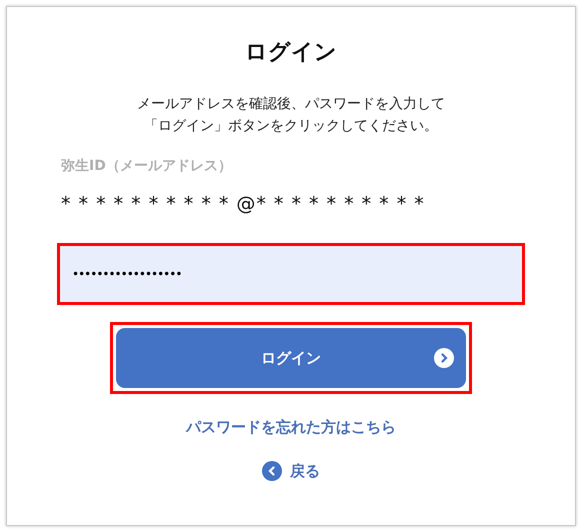  I want to click on password-field: ••••••••••••••••••, so click(291, 274).